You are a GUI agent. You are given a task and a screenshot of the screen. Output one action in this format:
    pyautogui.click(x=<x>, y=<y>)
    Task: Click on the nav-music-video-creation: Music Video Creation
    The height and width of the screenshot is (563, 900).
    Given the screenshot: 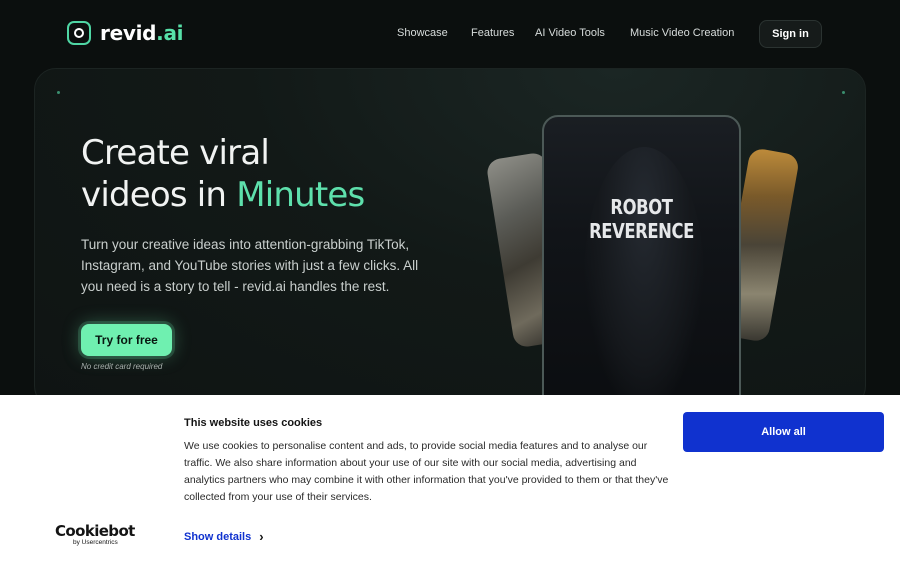 What is the action you would take?
    pyautogui.click(x=682, y=33)
    